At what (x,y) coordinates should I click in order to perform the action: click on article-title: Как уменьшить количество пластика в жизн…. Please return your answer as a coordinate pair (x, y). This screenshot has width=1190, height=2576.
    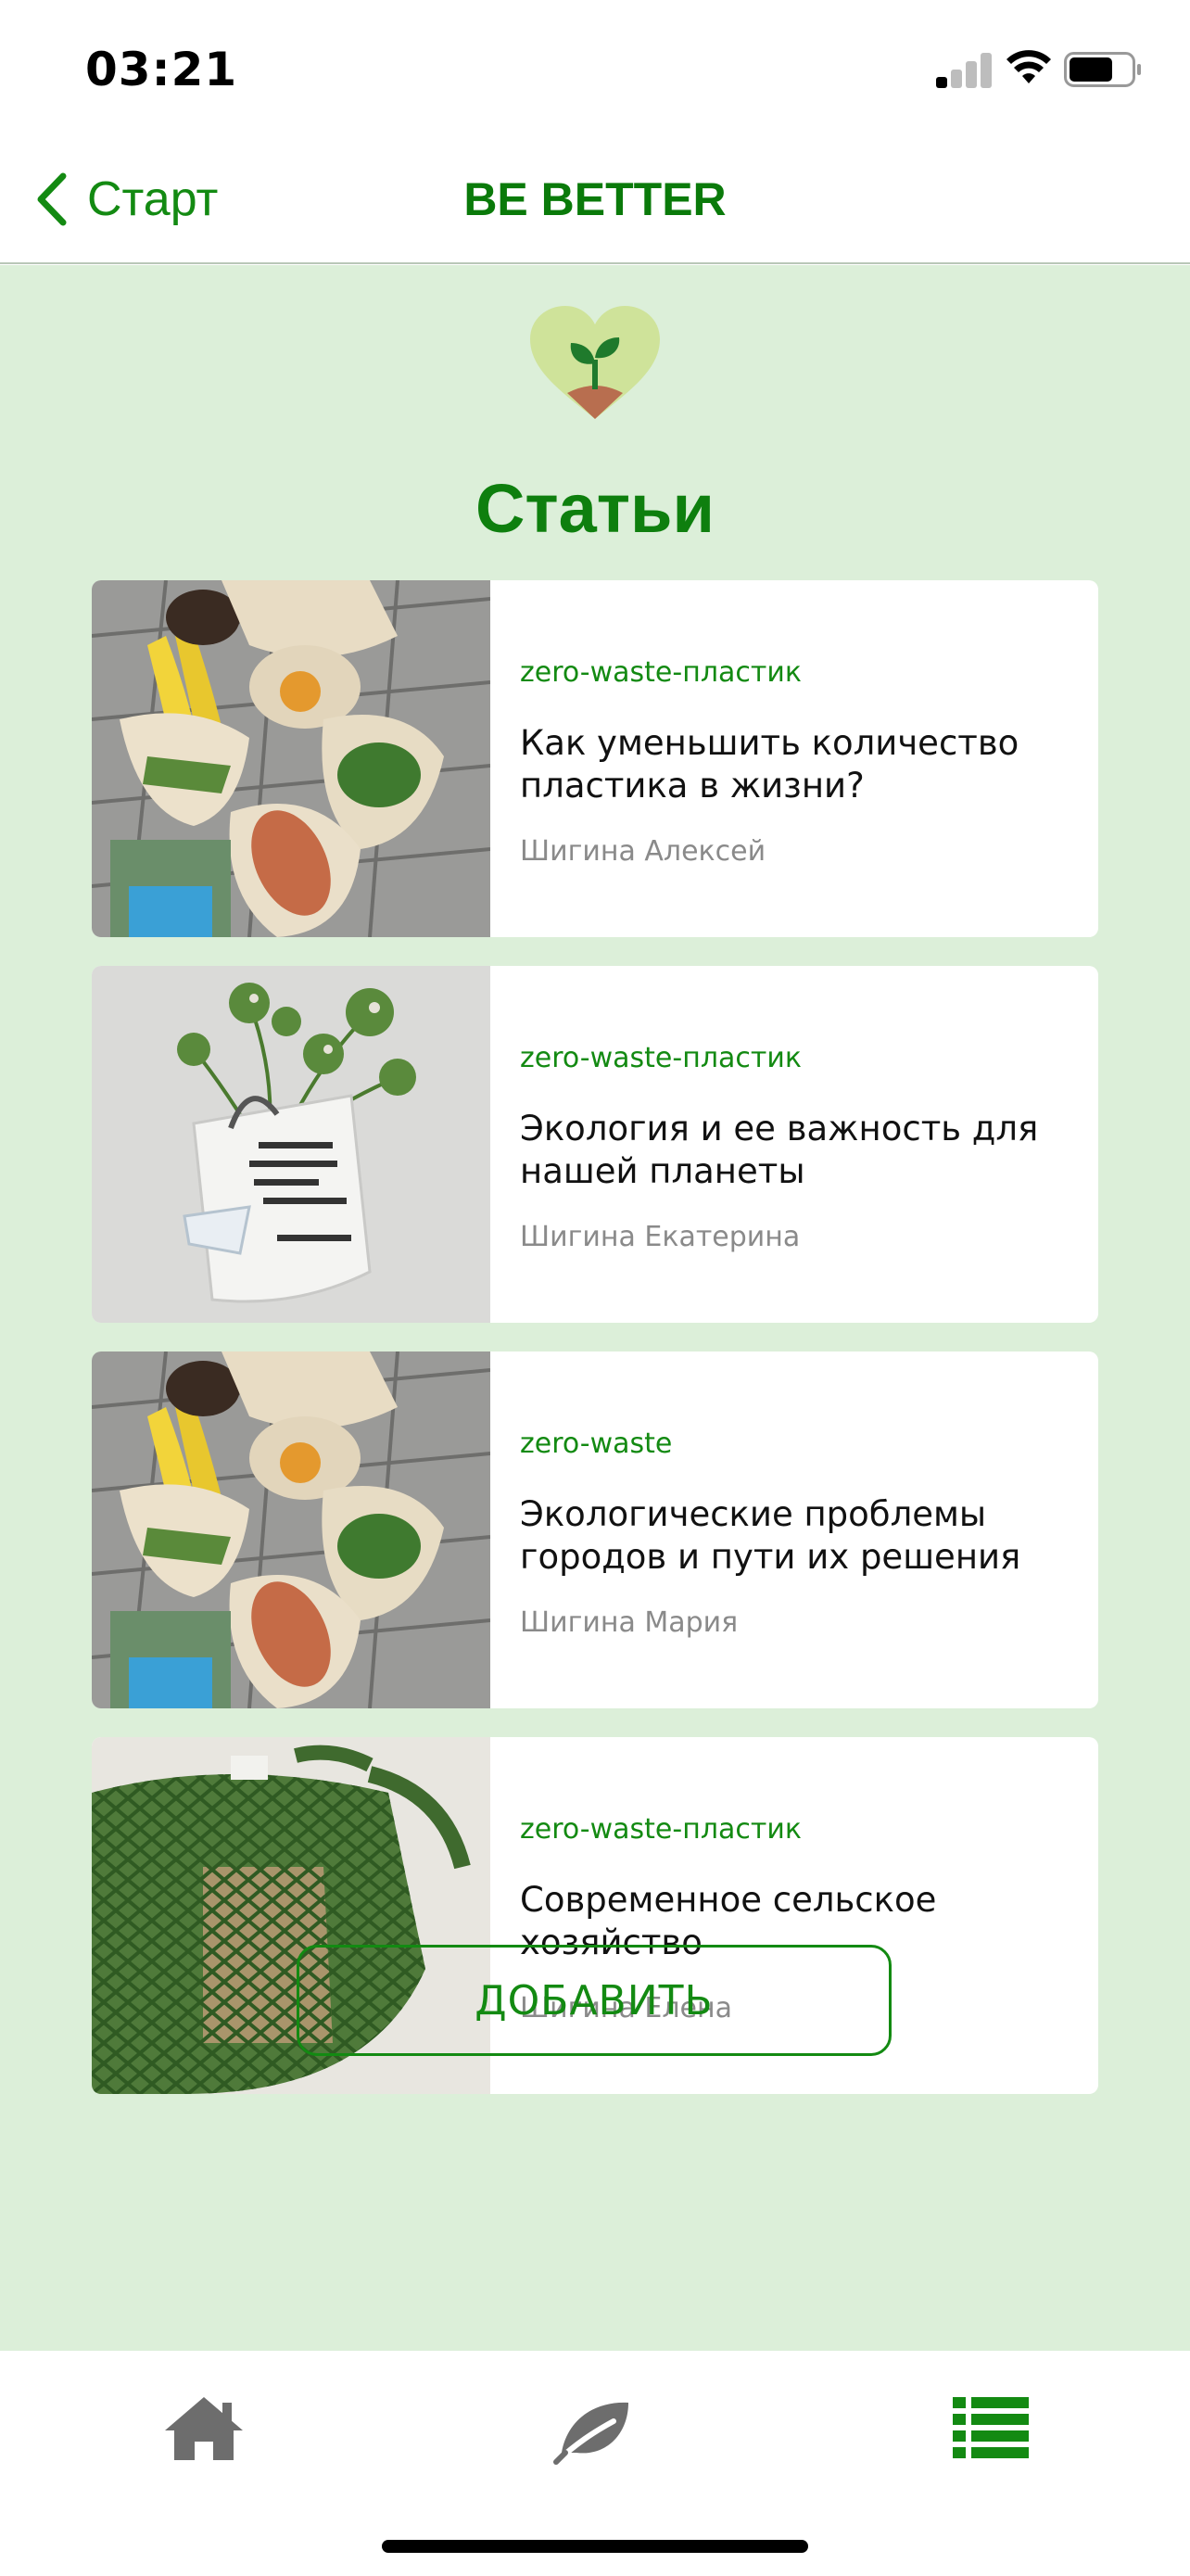
    Looking at the image, I should click on (769, 764).